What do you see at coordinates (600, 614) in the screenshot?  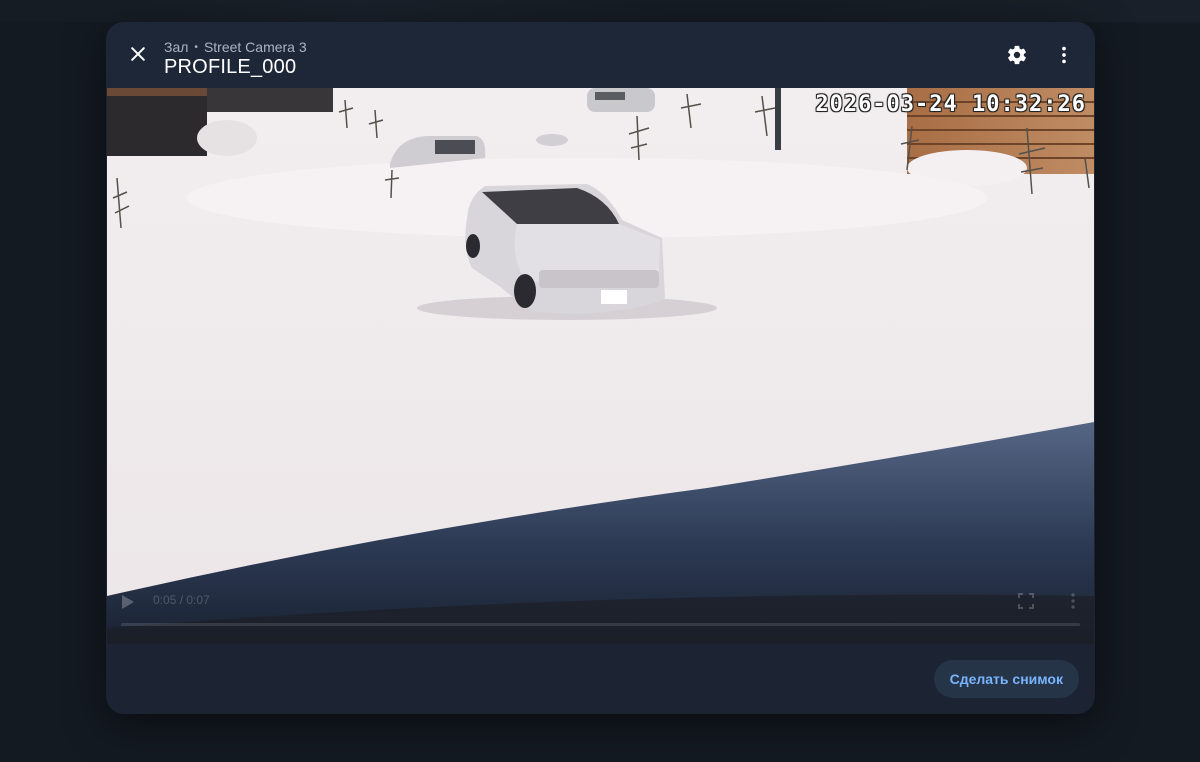 I see `video-controls: 0:05 / 0:07` at bounding box center [600, 614].